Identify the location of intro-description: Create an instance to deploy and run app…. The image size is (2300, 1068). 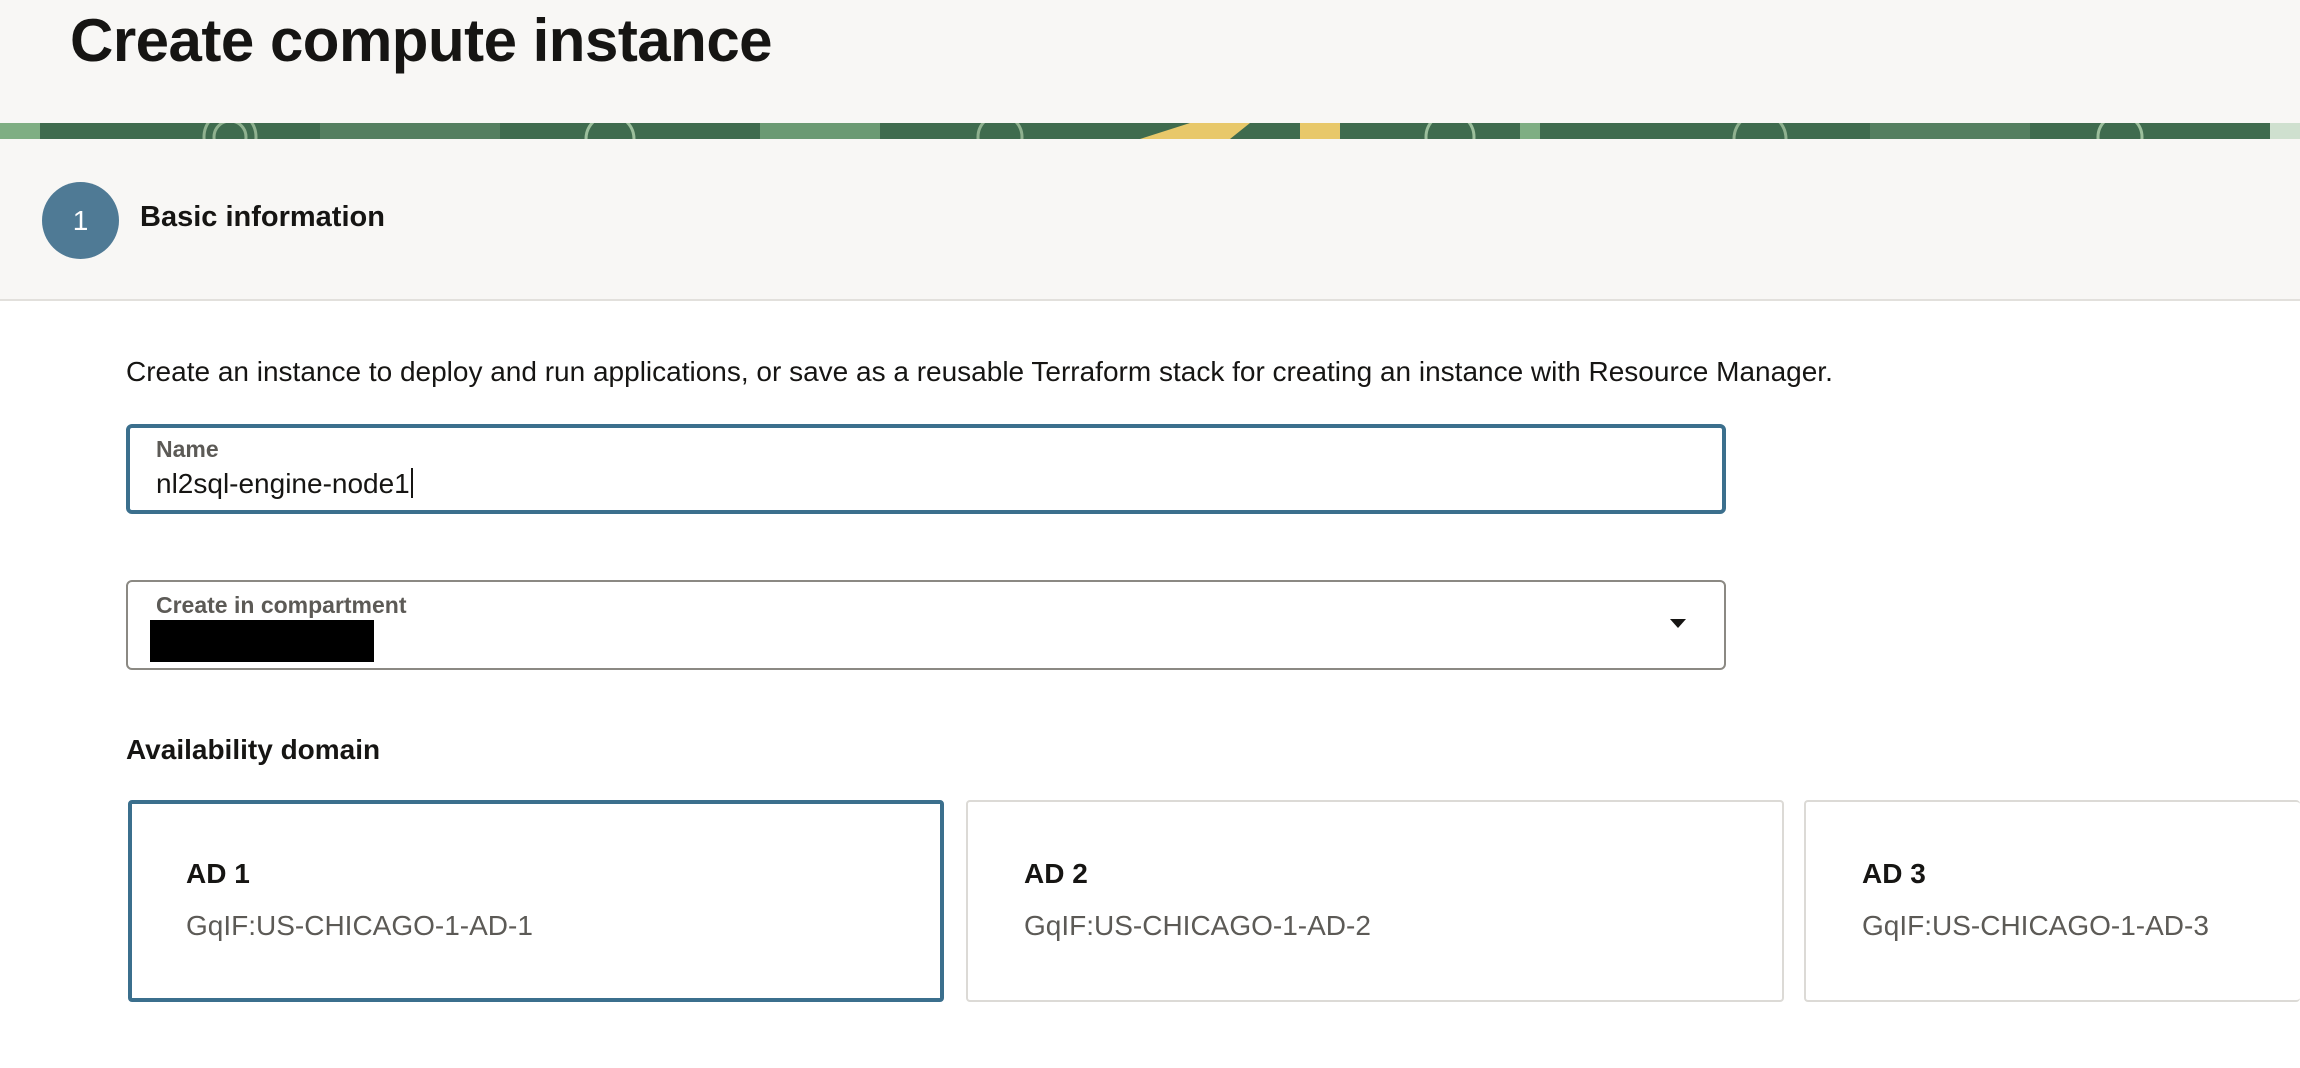
(979, 371).